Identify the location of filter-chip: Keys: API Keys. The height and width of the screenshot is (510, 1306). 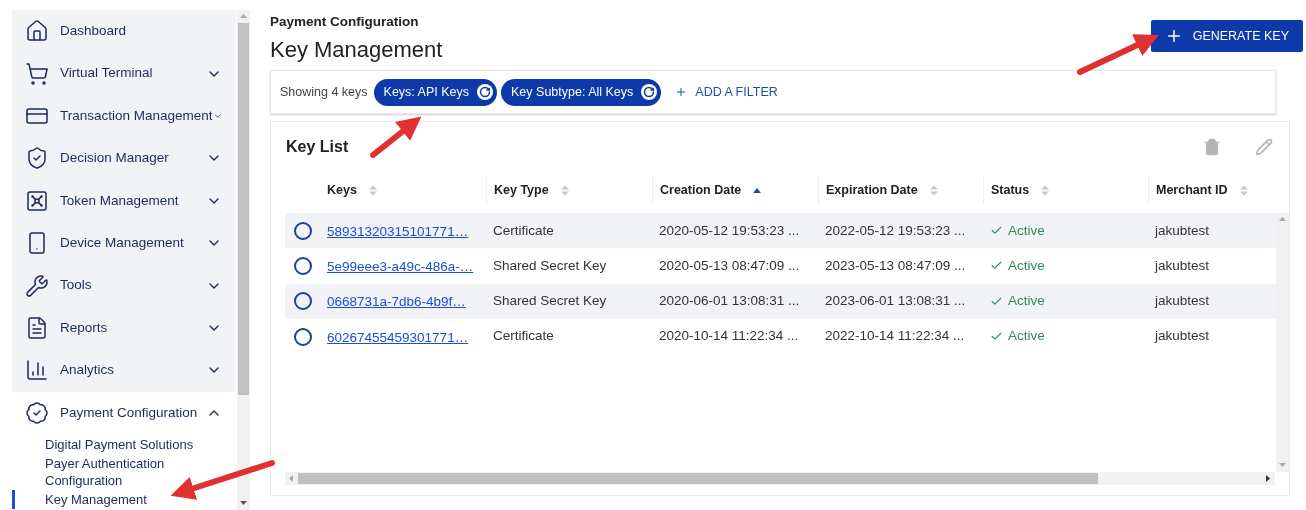
(435, 92).